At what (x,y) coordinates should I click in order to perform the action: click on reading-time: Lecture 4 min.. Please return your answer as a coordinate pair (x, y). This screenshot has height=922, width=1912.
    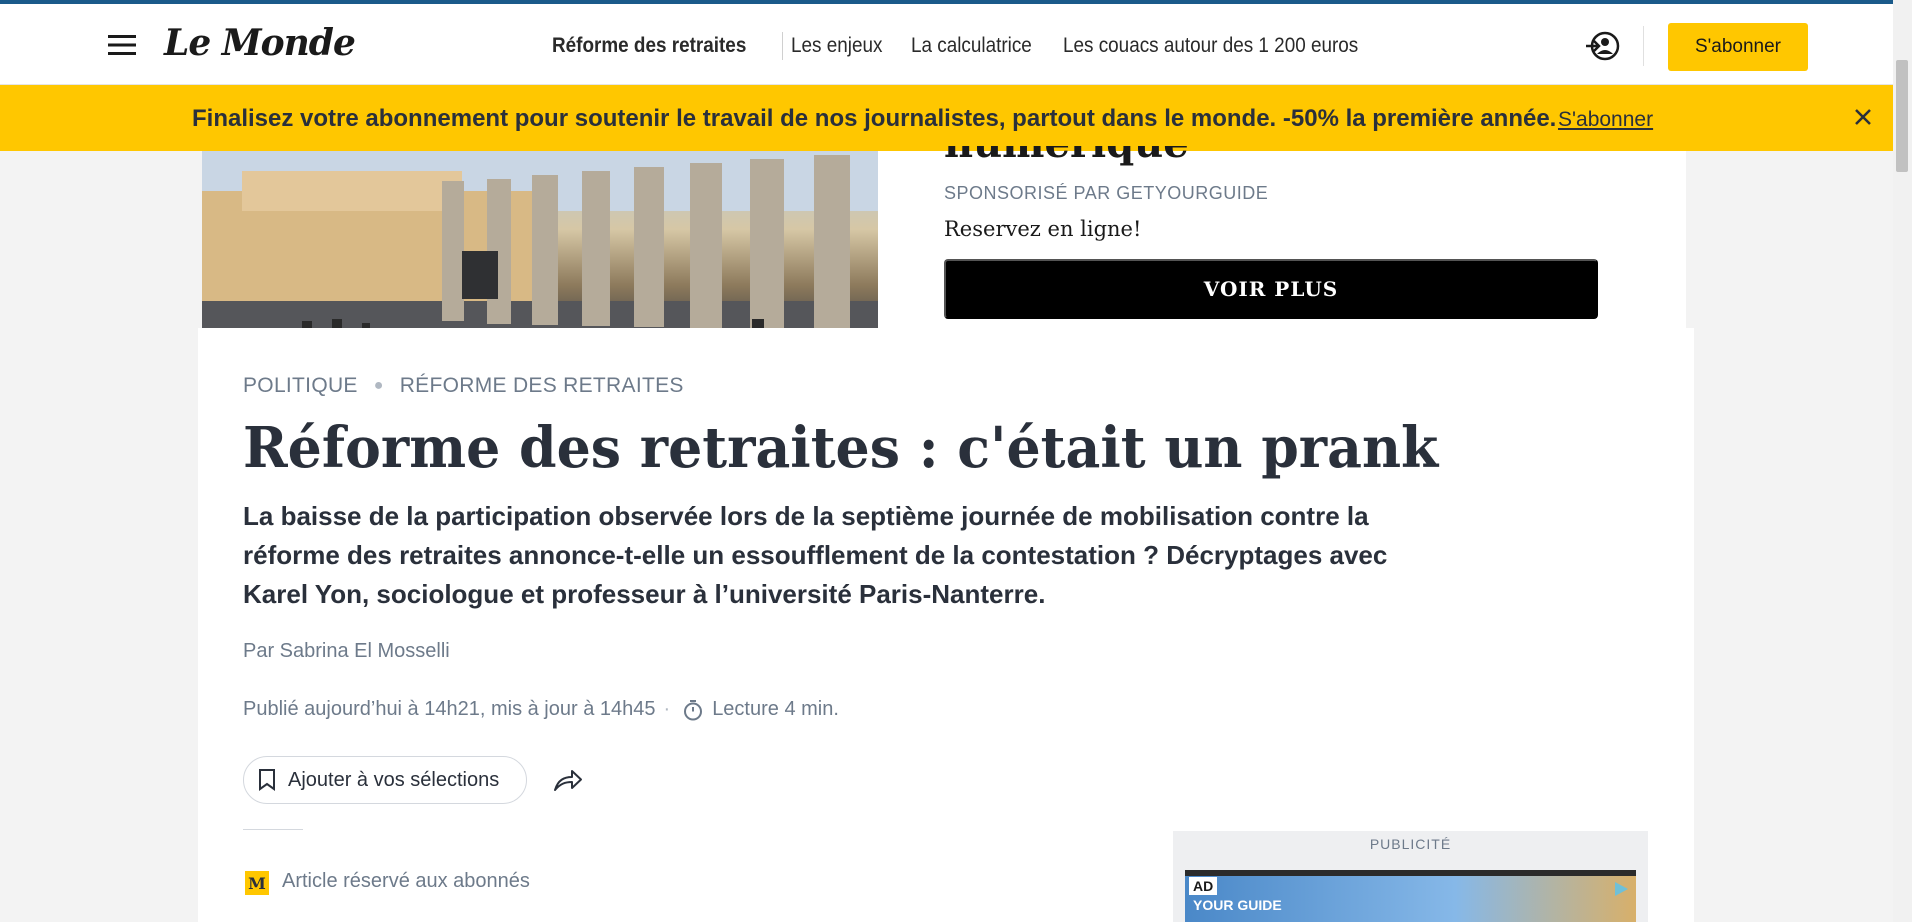
    Looking at the image, I should click on (775, 709).